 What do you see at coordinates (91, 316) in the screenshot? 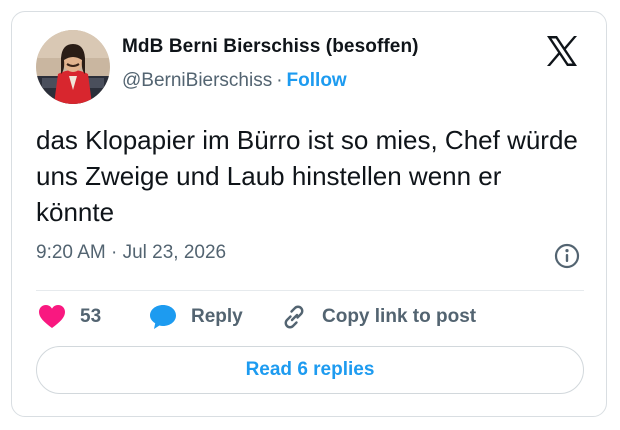
I see `like-count: 53` at bounding box center [91, 316].